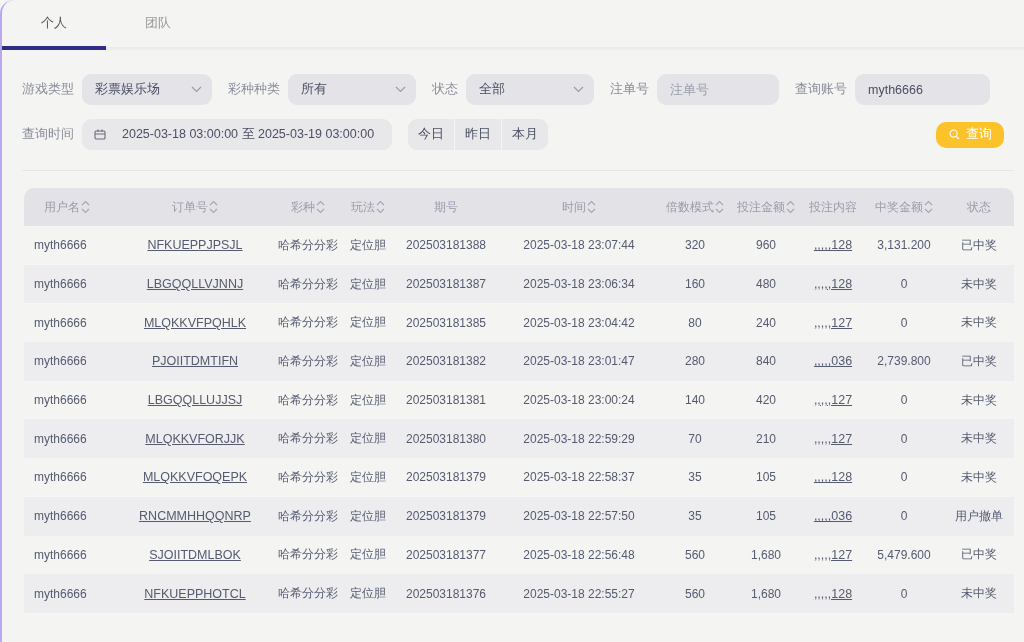  I want to click on order-link: MLQKKVFPQHLK, so click(195, 322).